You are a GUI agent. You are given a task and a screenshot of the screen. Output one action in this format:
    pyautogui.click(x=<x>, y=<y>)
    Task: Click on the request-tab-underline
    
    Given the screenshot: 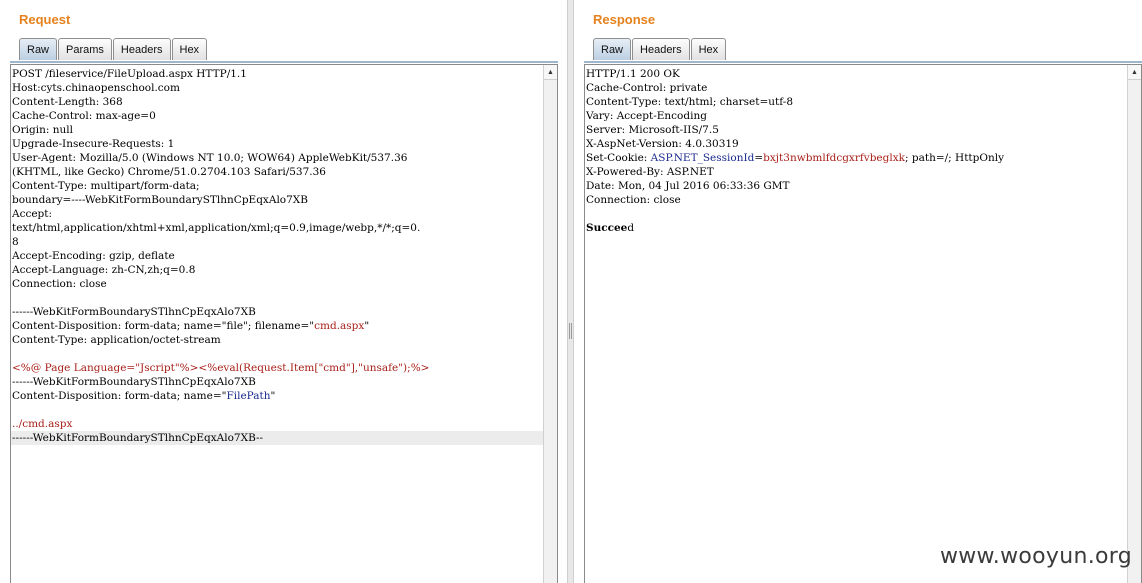 What is the action you would take?
    pyautogui.click(x=284, y=62)
    